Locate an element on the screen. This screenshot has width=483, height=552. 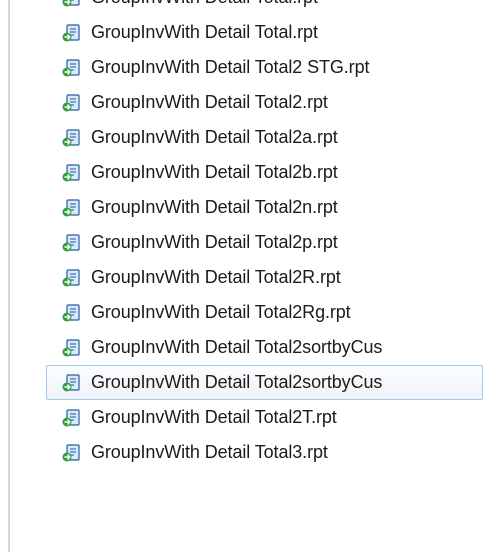
file-list-item: GroupInvWith Detail Total2p.rpt is located at coordinates (264, 242).